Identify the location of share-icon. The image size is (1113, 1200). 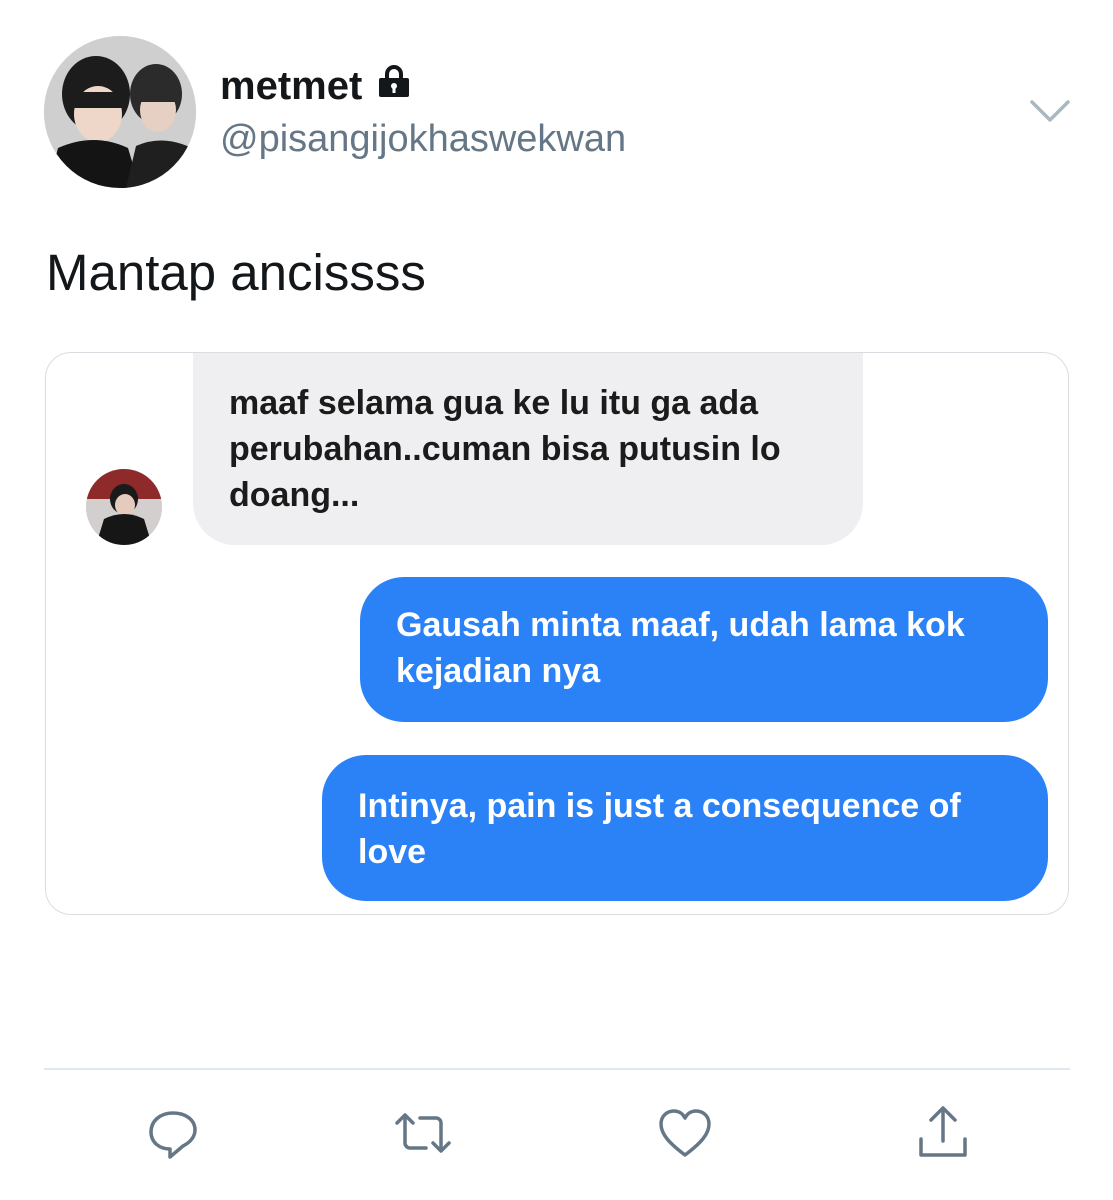
(943, 1131).